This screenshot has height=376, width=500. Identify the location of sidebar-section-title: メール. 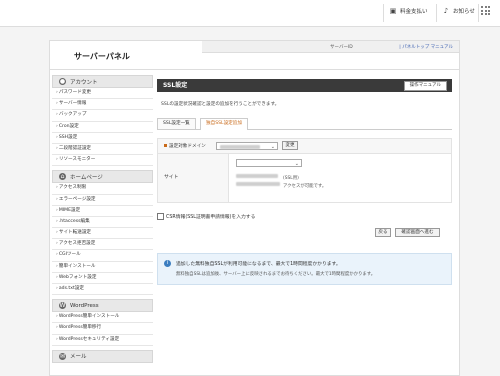
(78, 357).